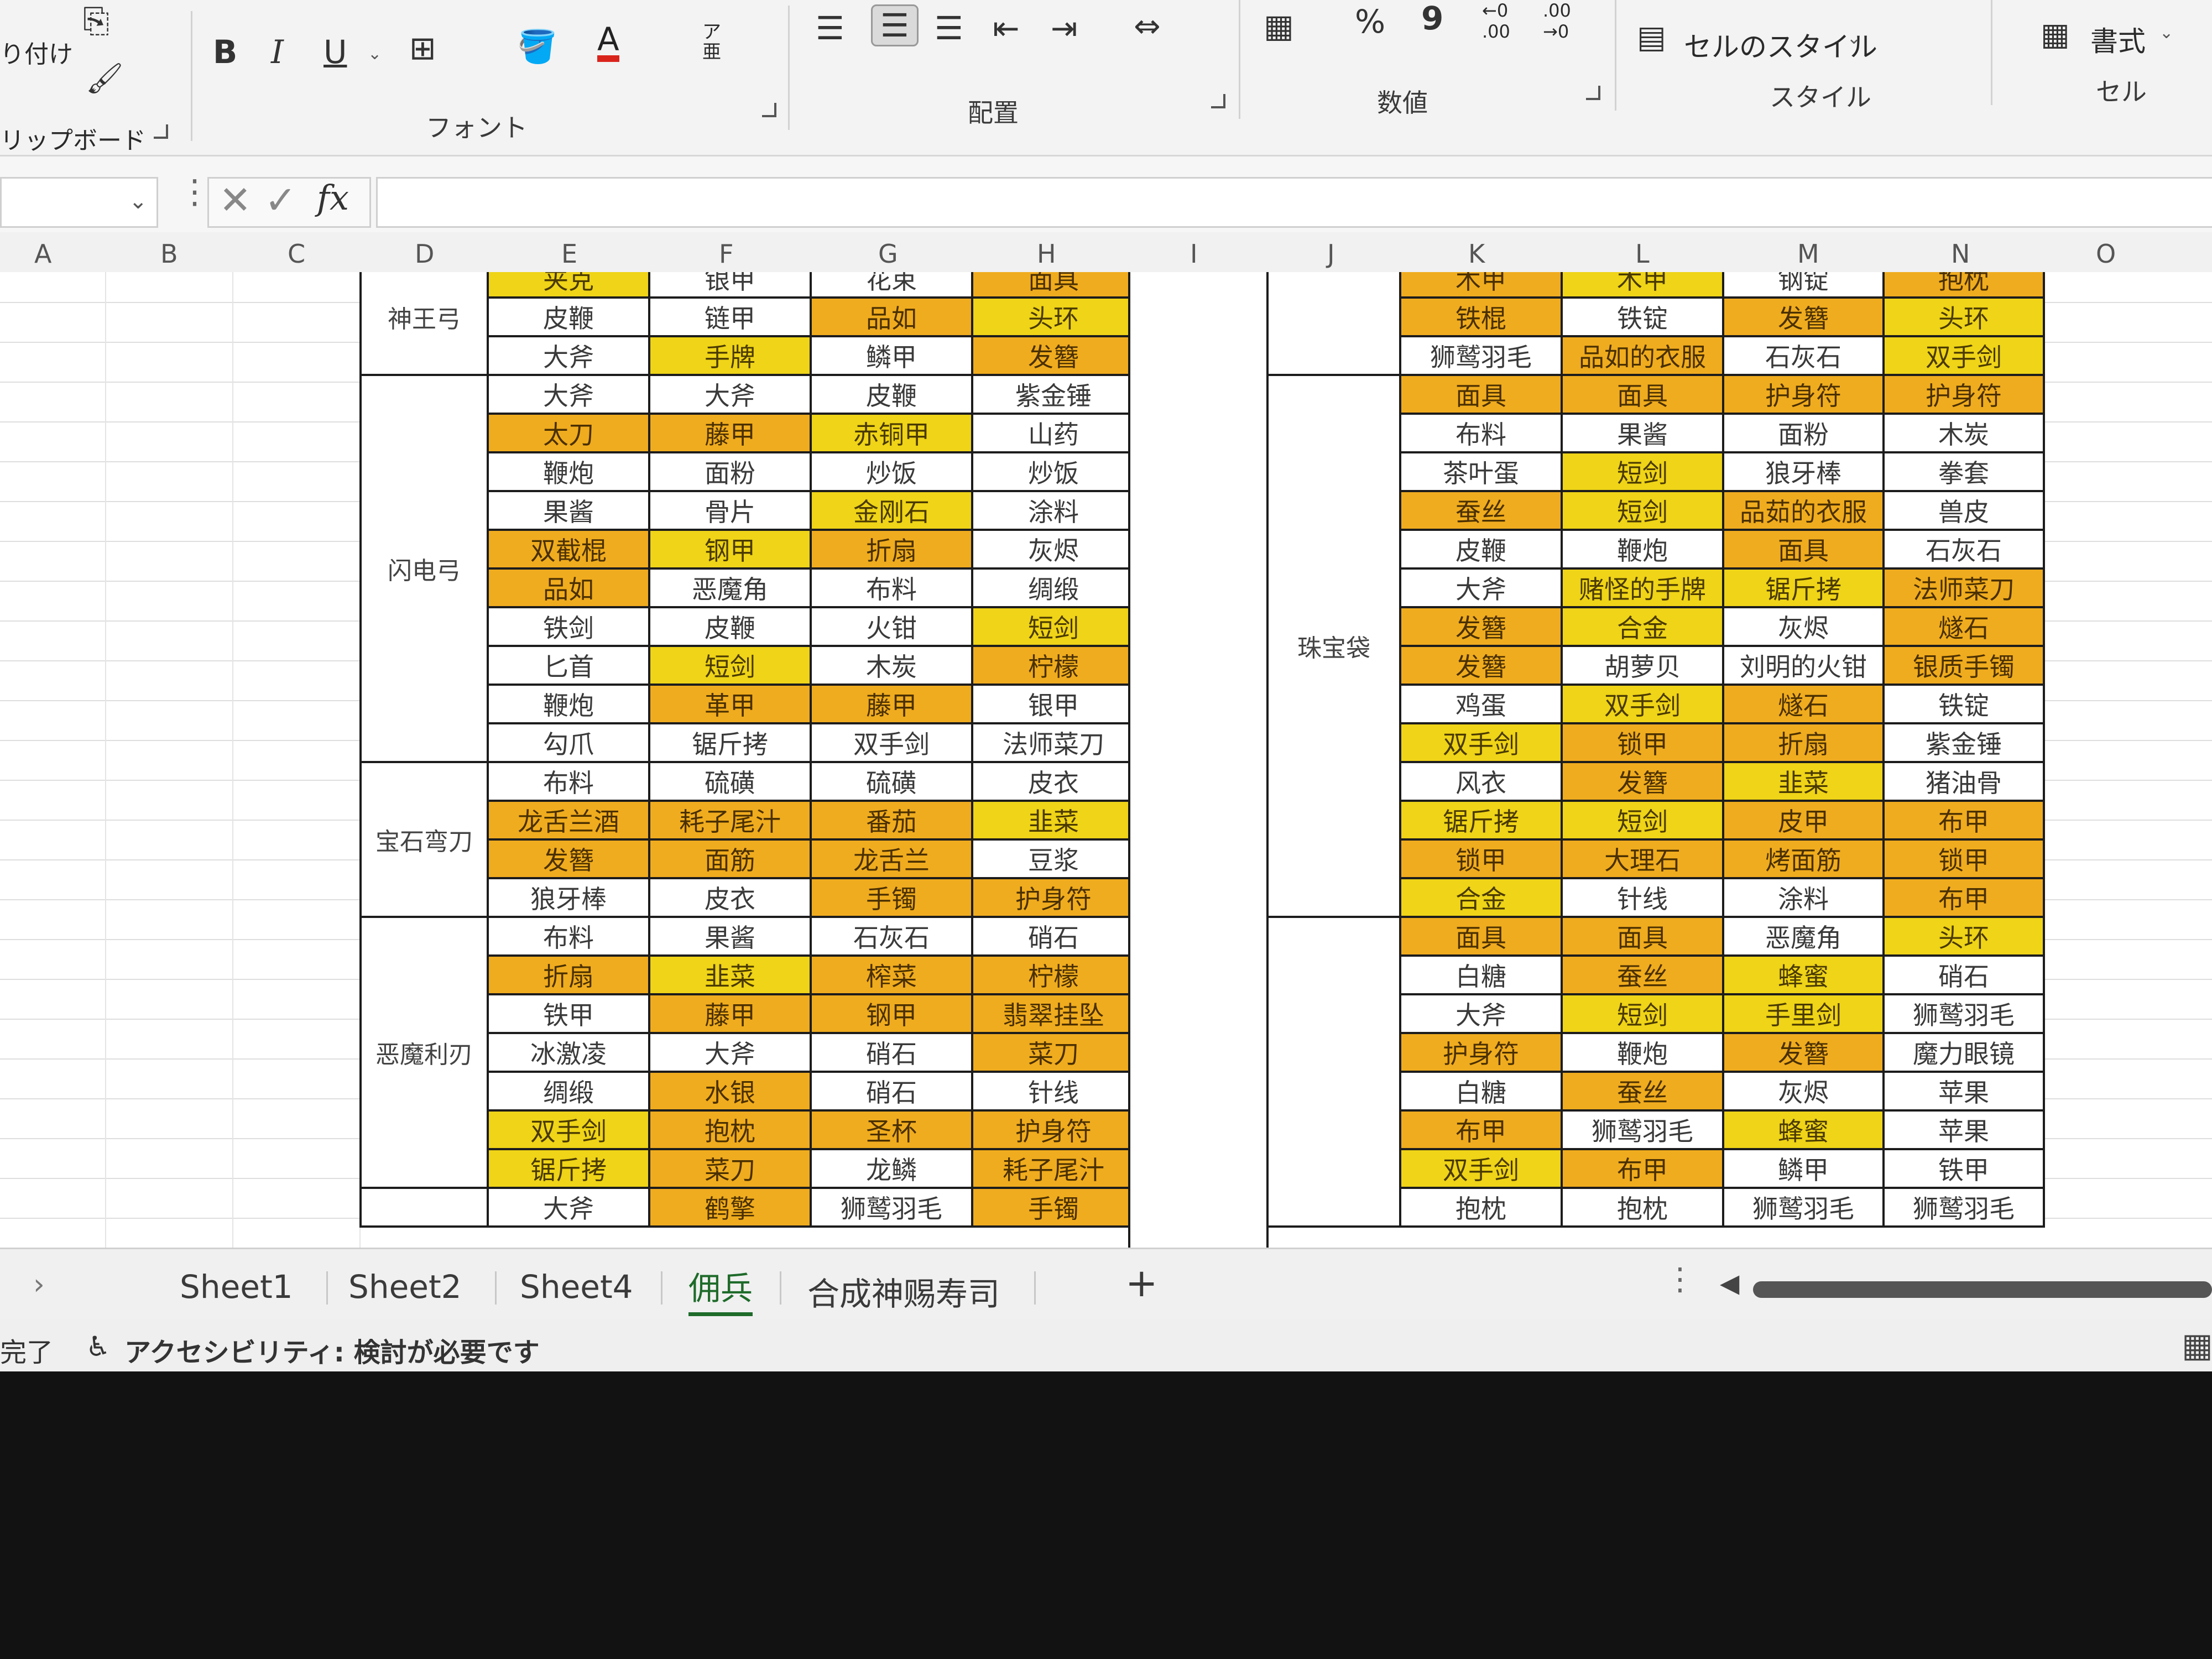 This screenshot has height=1659, width=2212. I want to click on copy-icon: ⎘, so click(96, 21).